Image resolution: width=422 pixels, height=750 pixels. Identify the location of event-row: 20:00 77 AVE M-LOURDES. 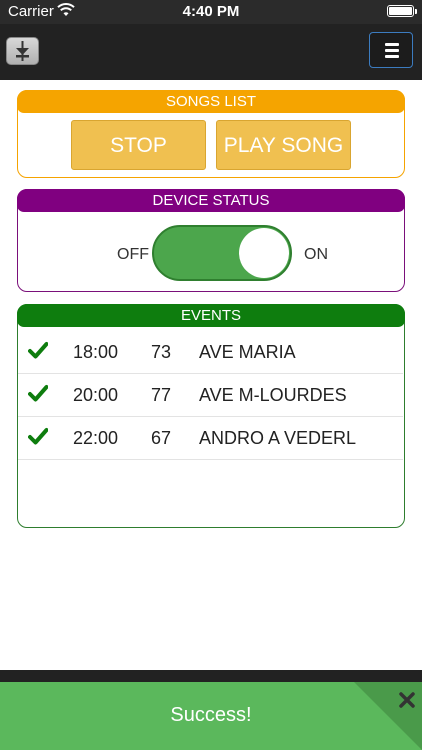
(210, 395).